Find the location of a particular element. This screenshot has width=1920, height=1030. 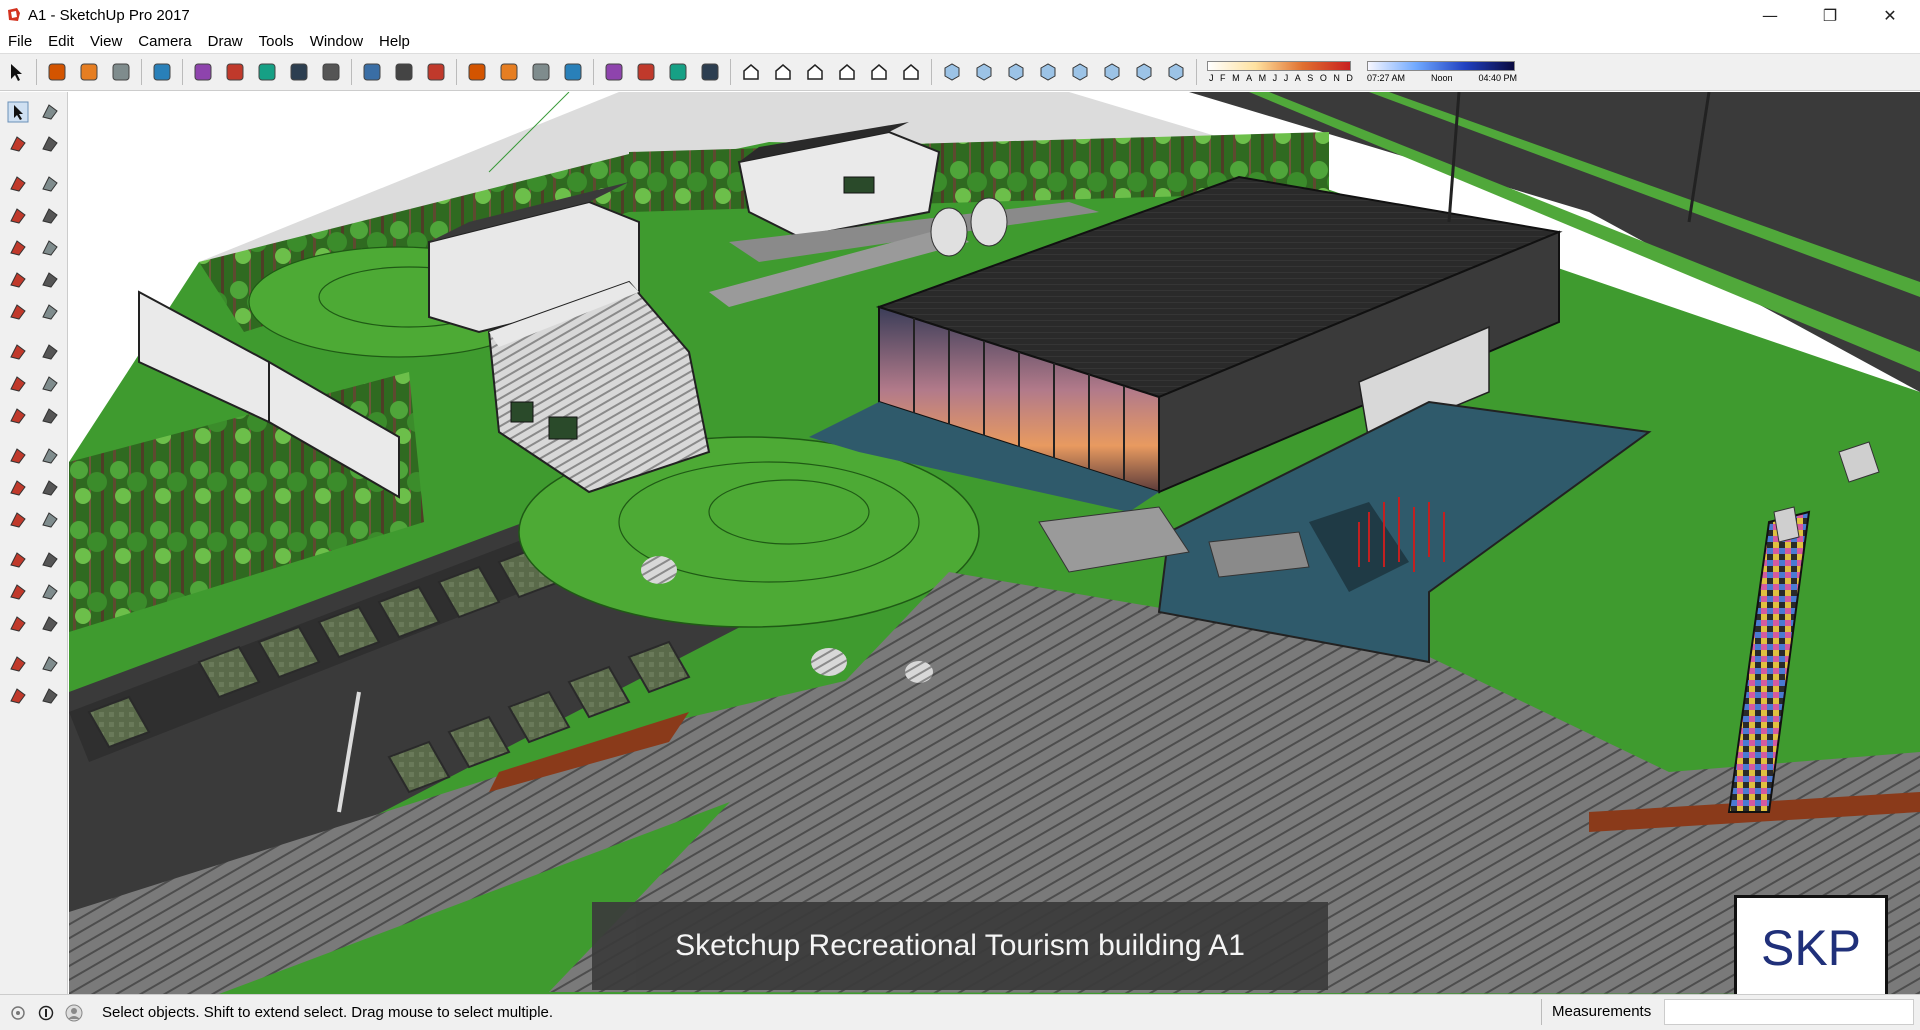

left-view-icon is located at coordinates (911, 72).